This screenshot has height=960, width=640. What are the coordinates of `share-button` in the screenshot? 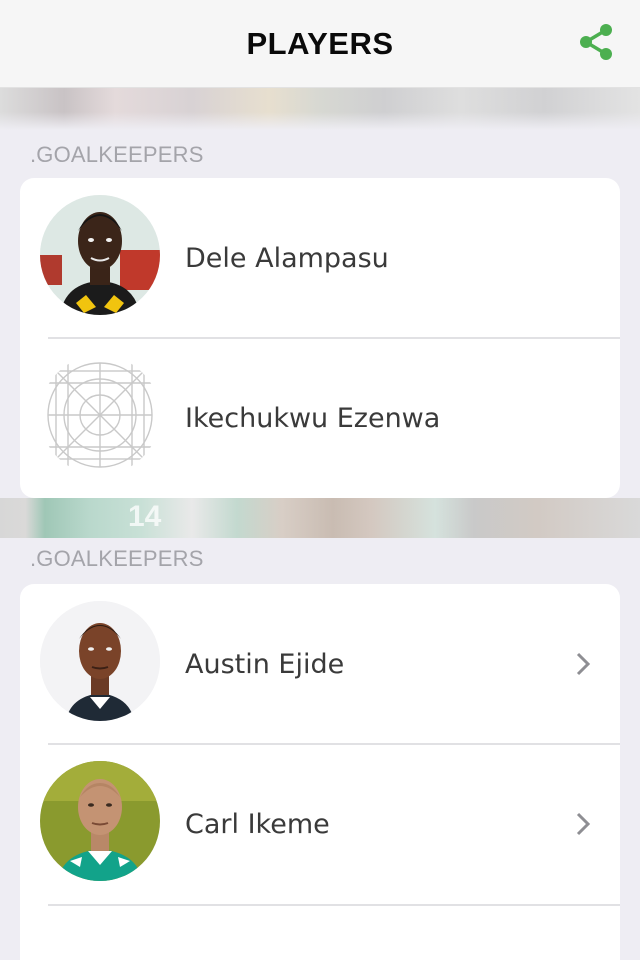 It's located at (596, 42).